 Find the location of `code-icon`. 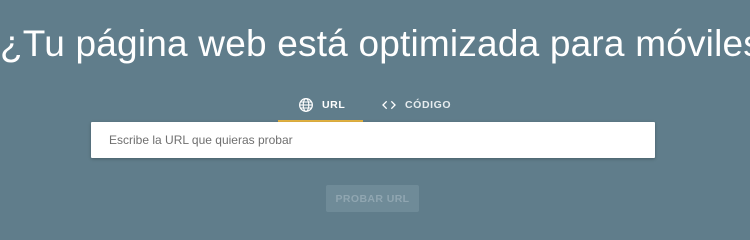

code-icon is located at coordinates (389, 105).